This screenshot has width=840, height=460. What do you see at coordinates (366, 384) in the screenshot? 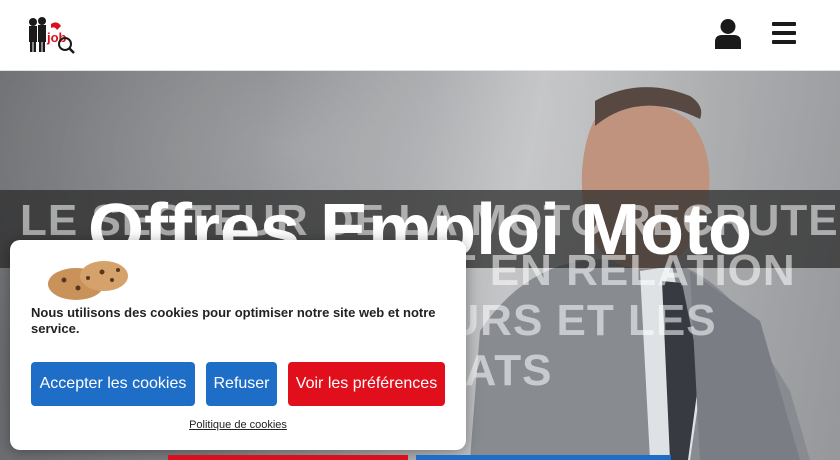
I see `view-preferences-button: Voir les préférences` at bounding box center [366, 384].